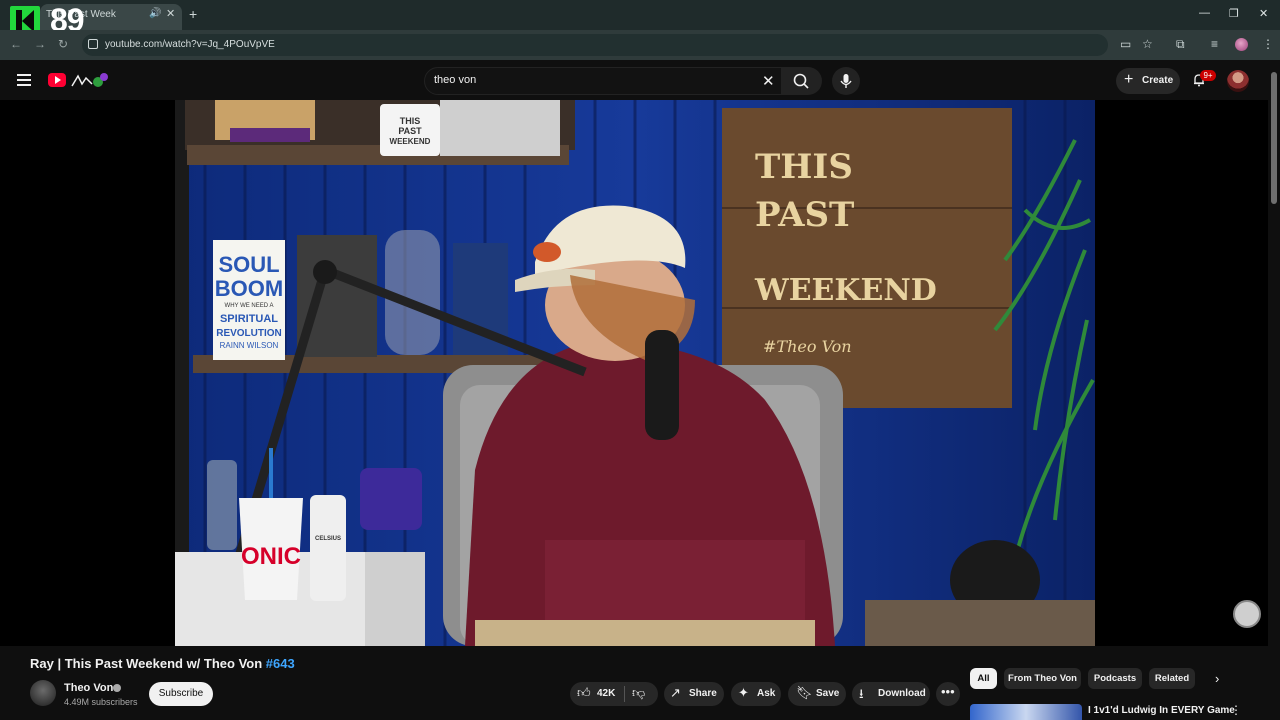 The width and height of the screenshot is (1280, 720). Describe the element at coordinates (1115, 678) in the screenshot. I see `chip-podcasts: Podcasts` at that location.